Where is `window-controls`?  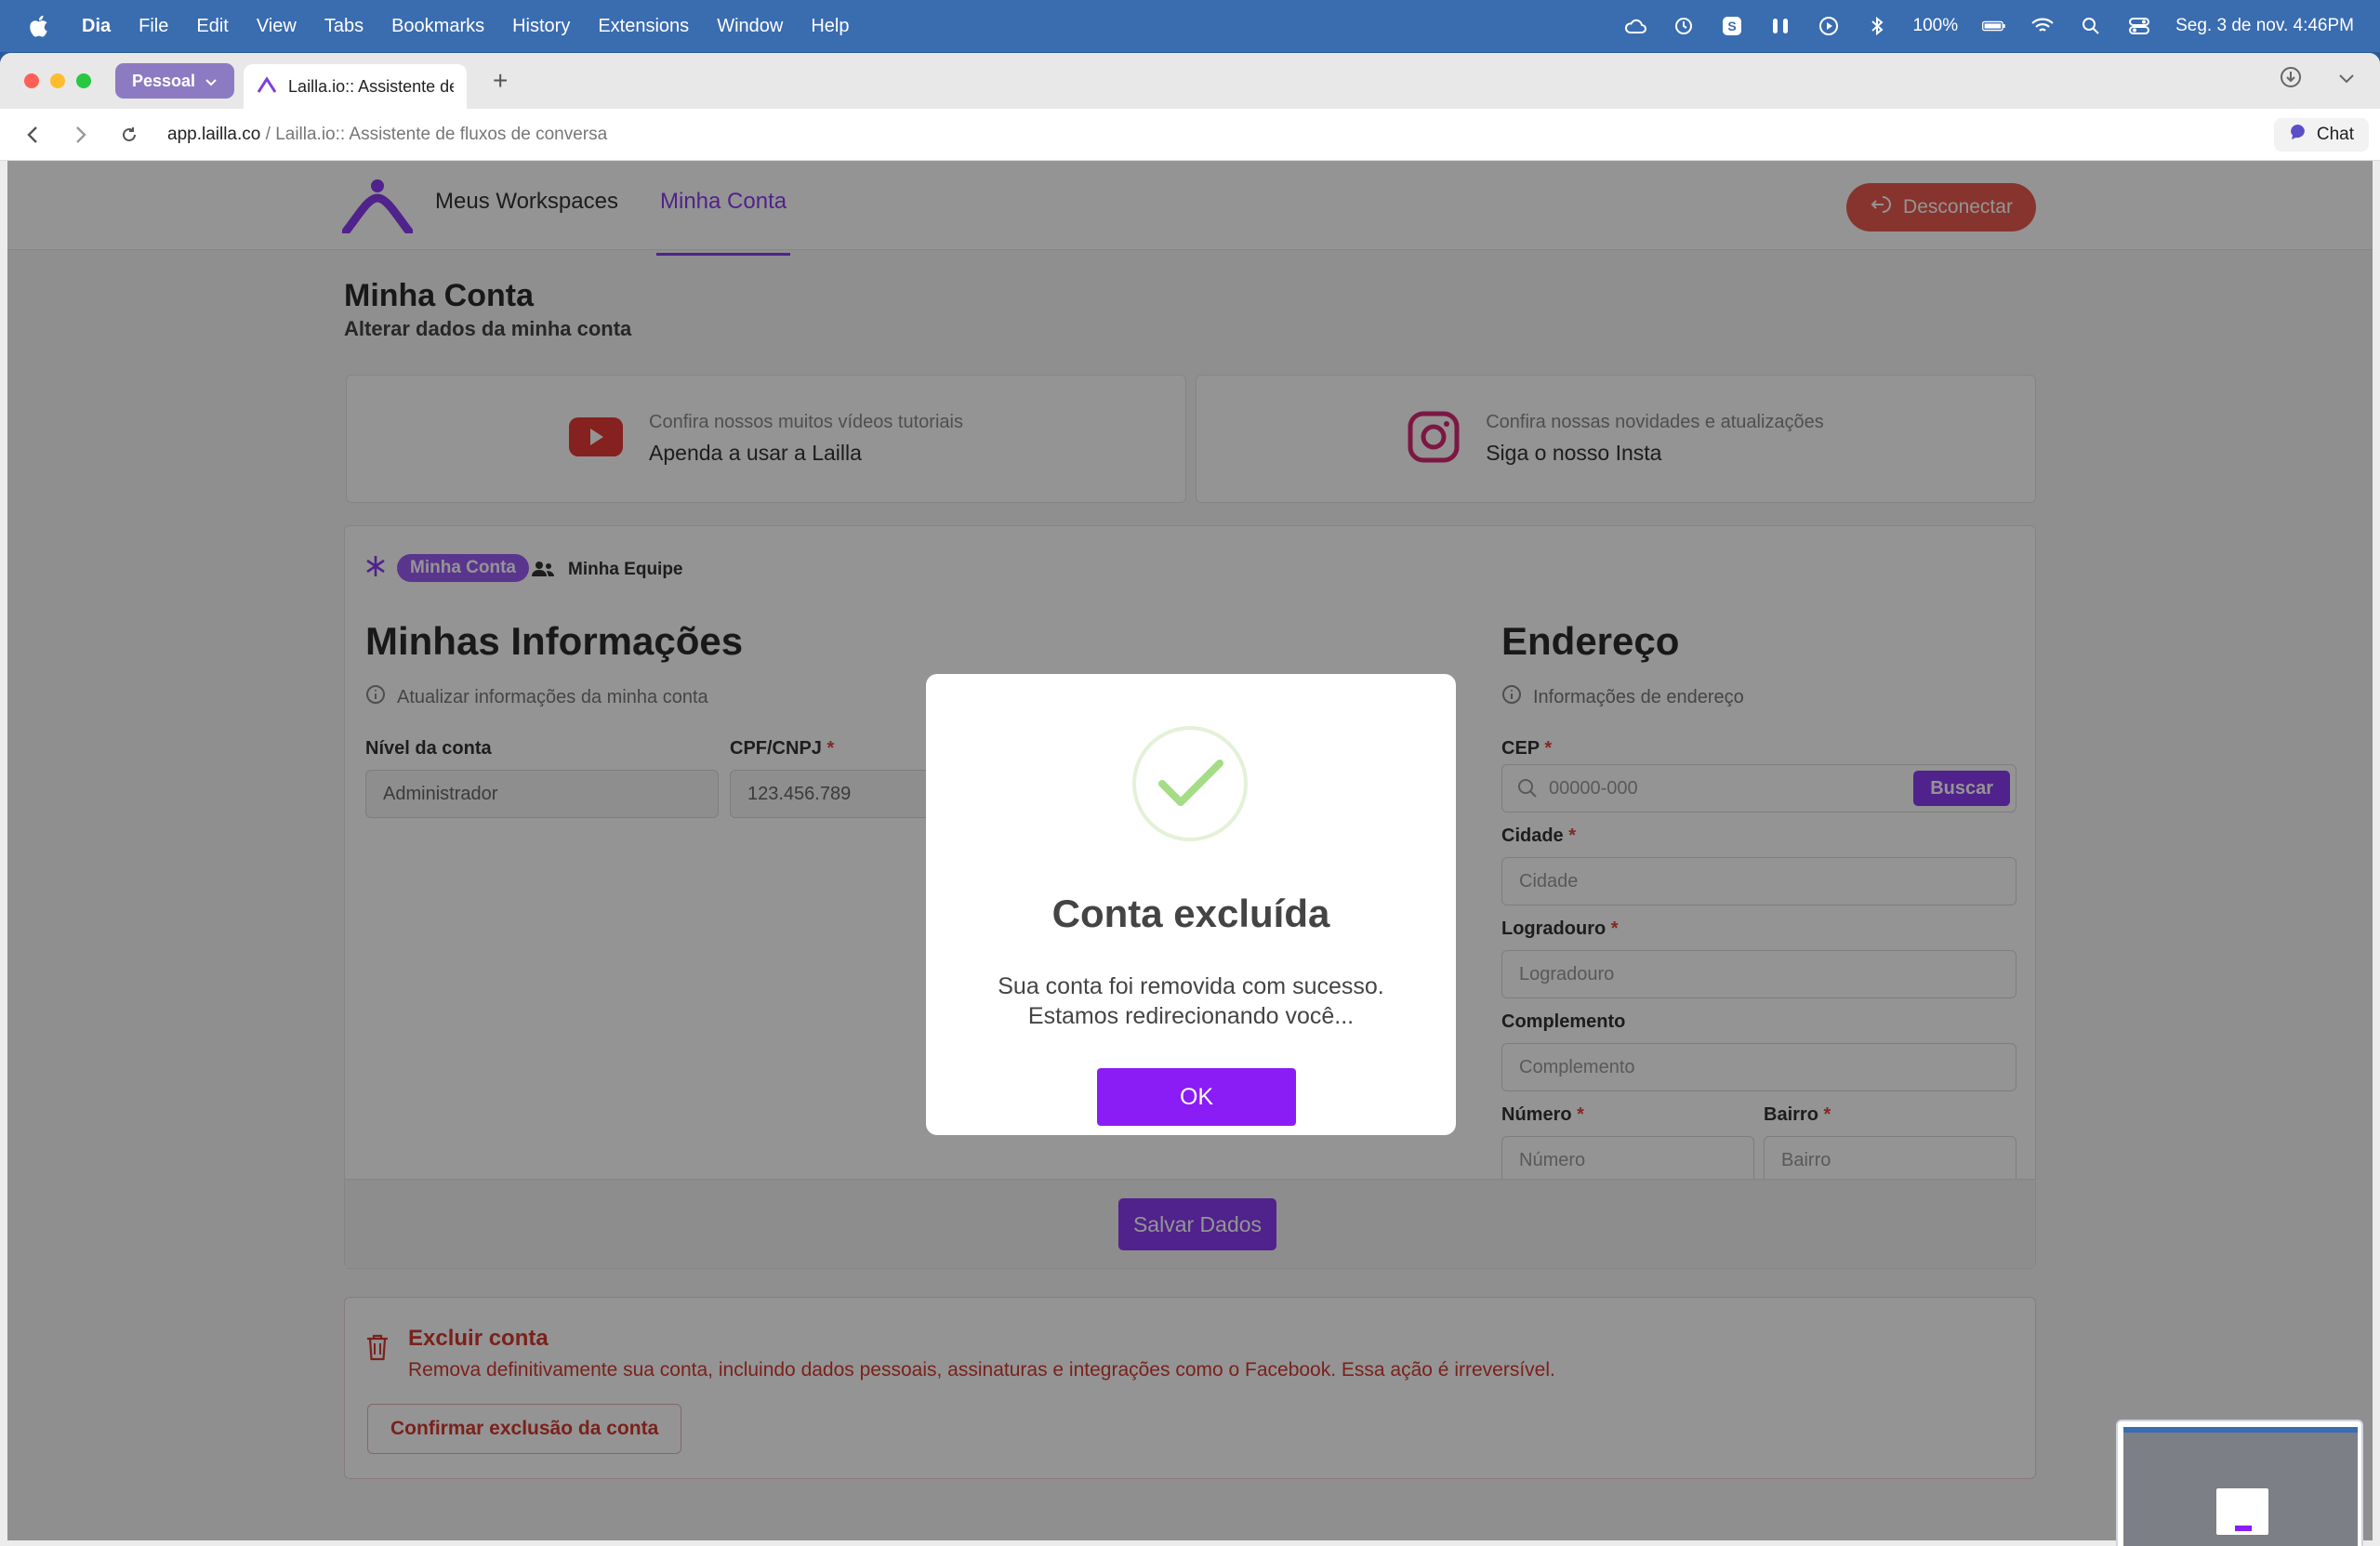 window-controls is located at coordinates (57, 80).